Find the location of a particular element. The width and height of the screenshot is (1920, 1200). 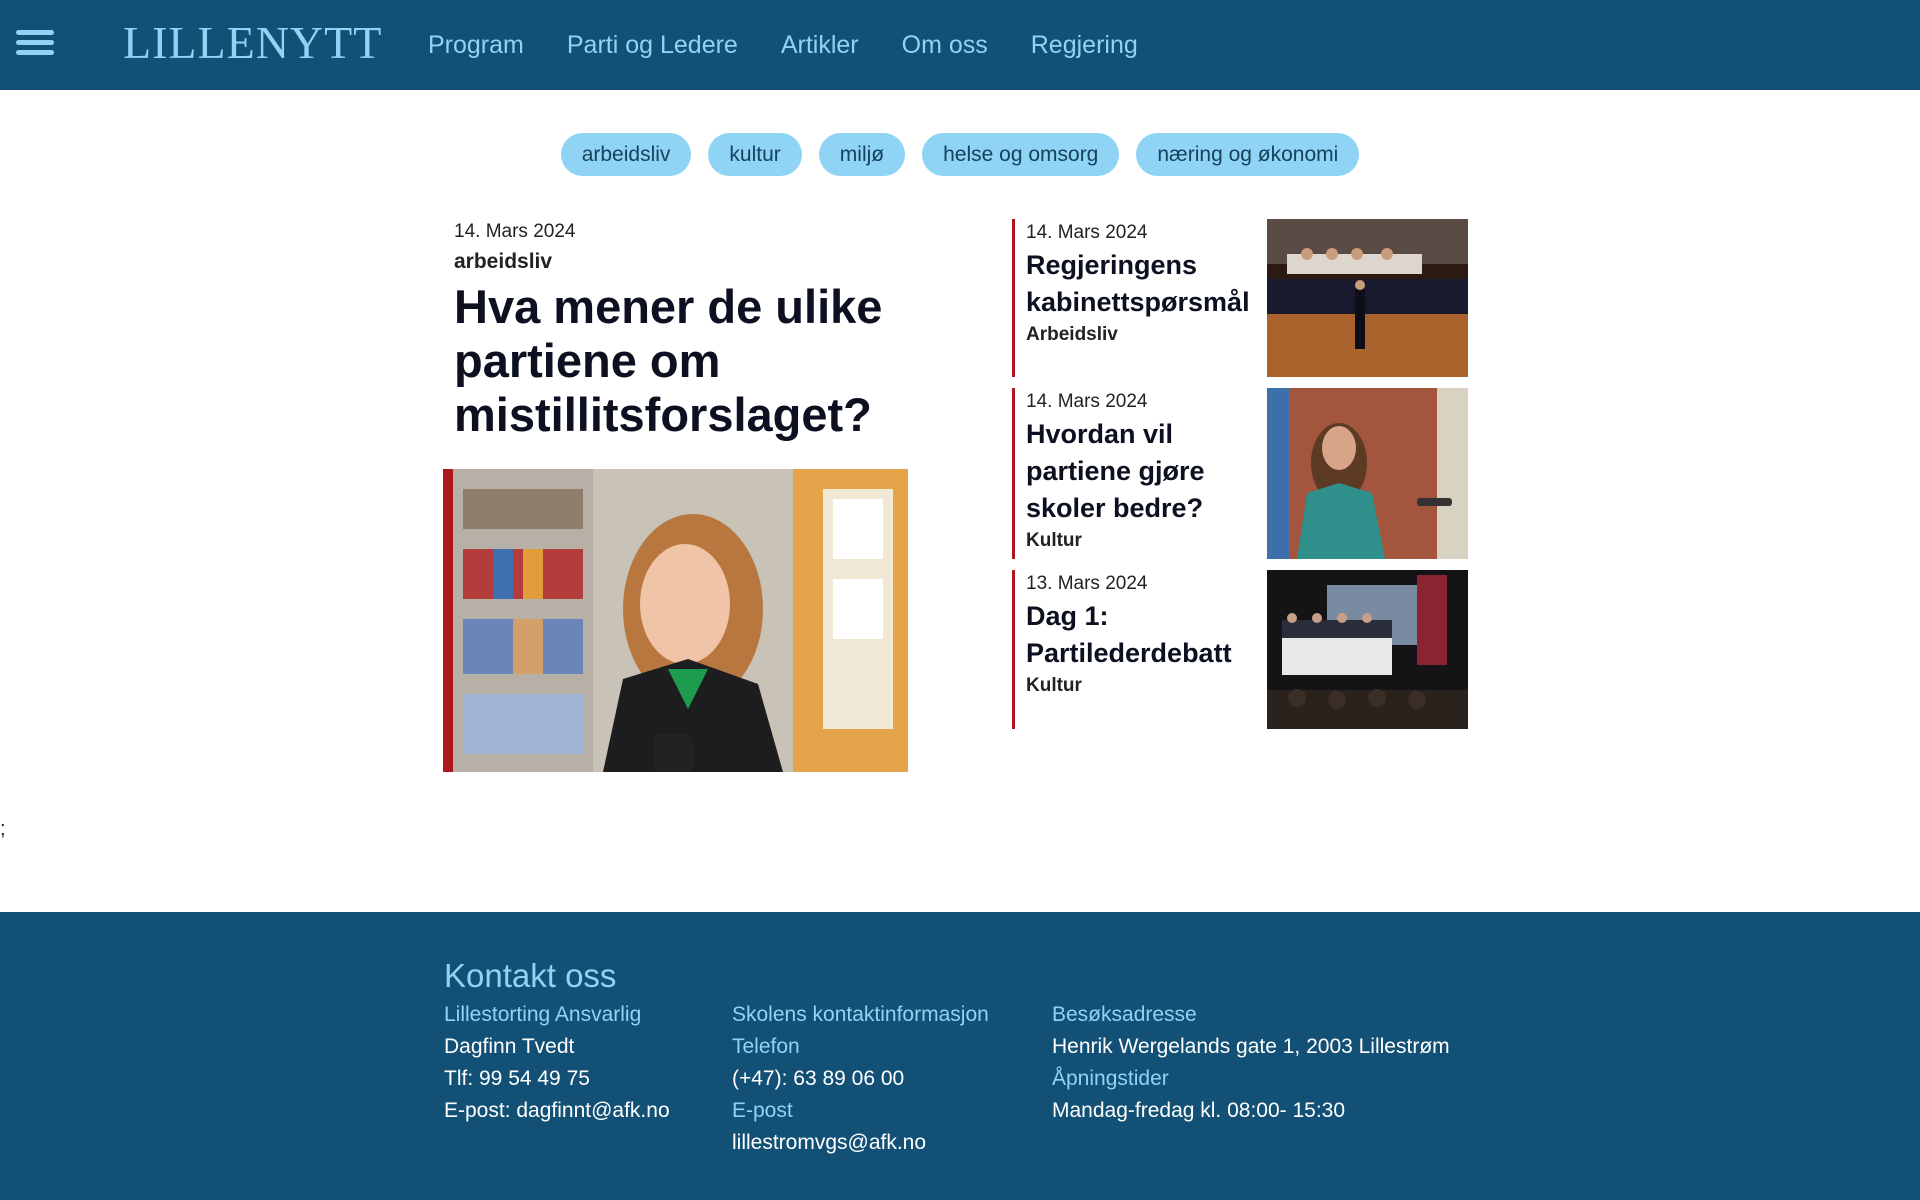

article-date: 13. Mars 2024 is located at coordinates (1087, 583).